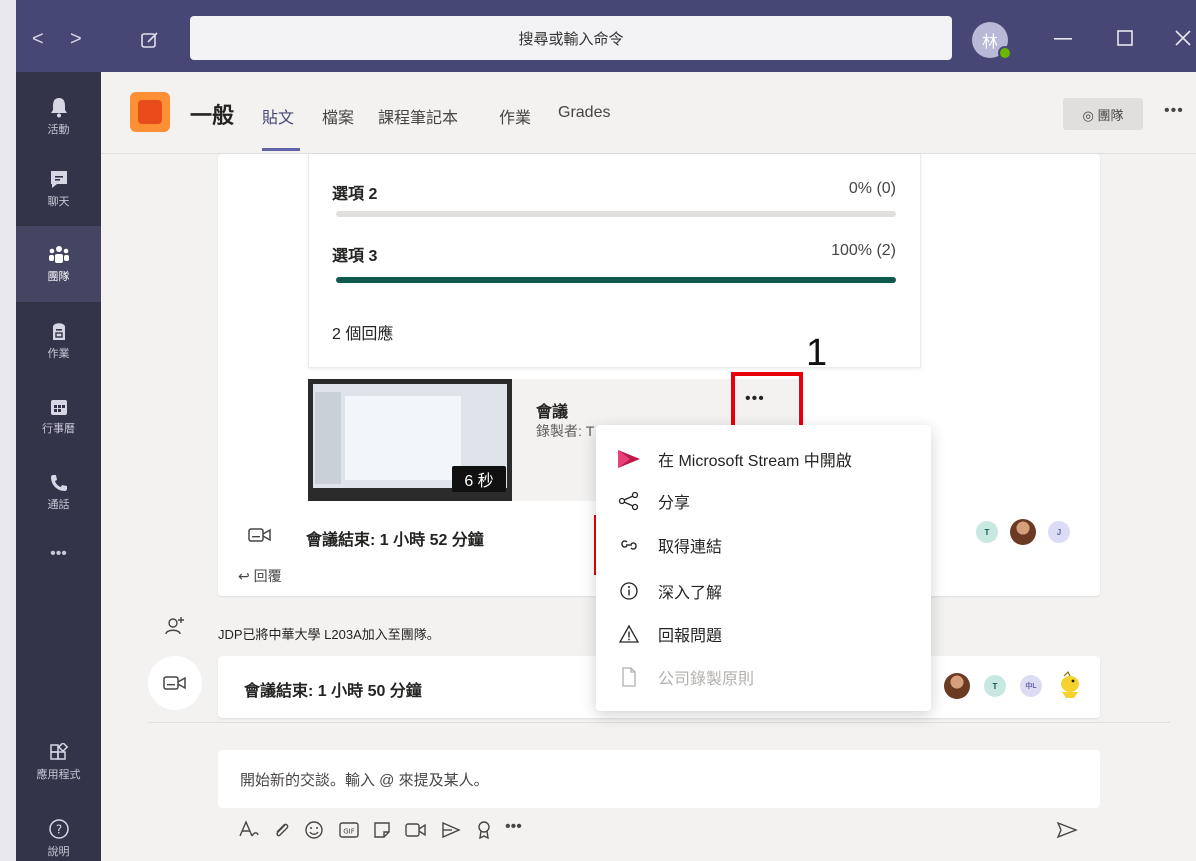 This screenshot has width=1196, height=861. What do you see at coordinates (690, 636) in the screenshot?
I see `menu-item-label: 回報問題` at bounding box center [690, 636].